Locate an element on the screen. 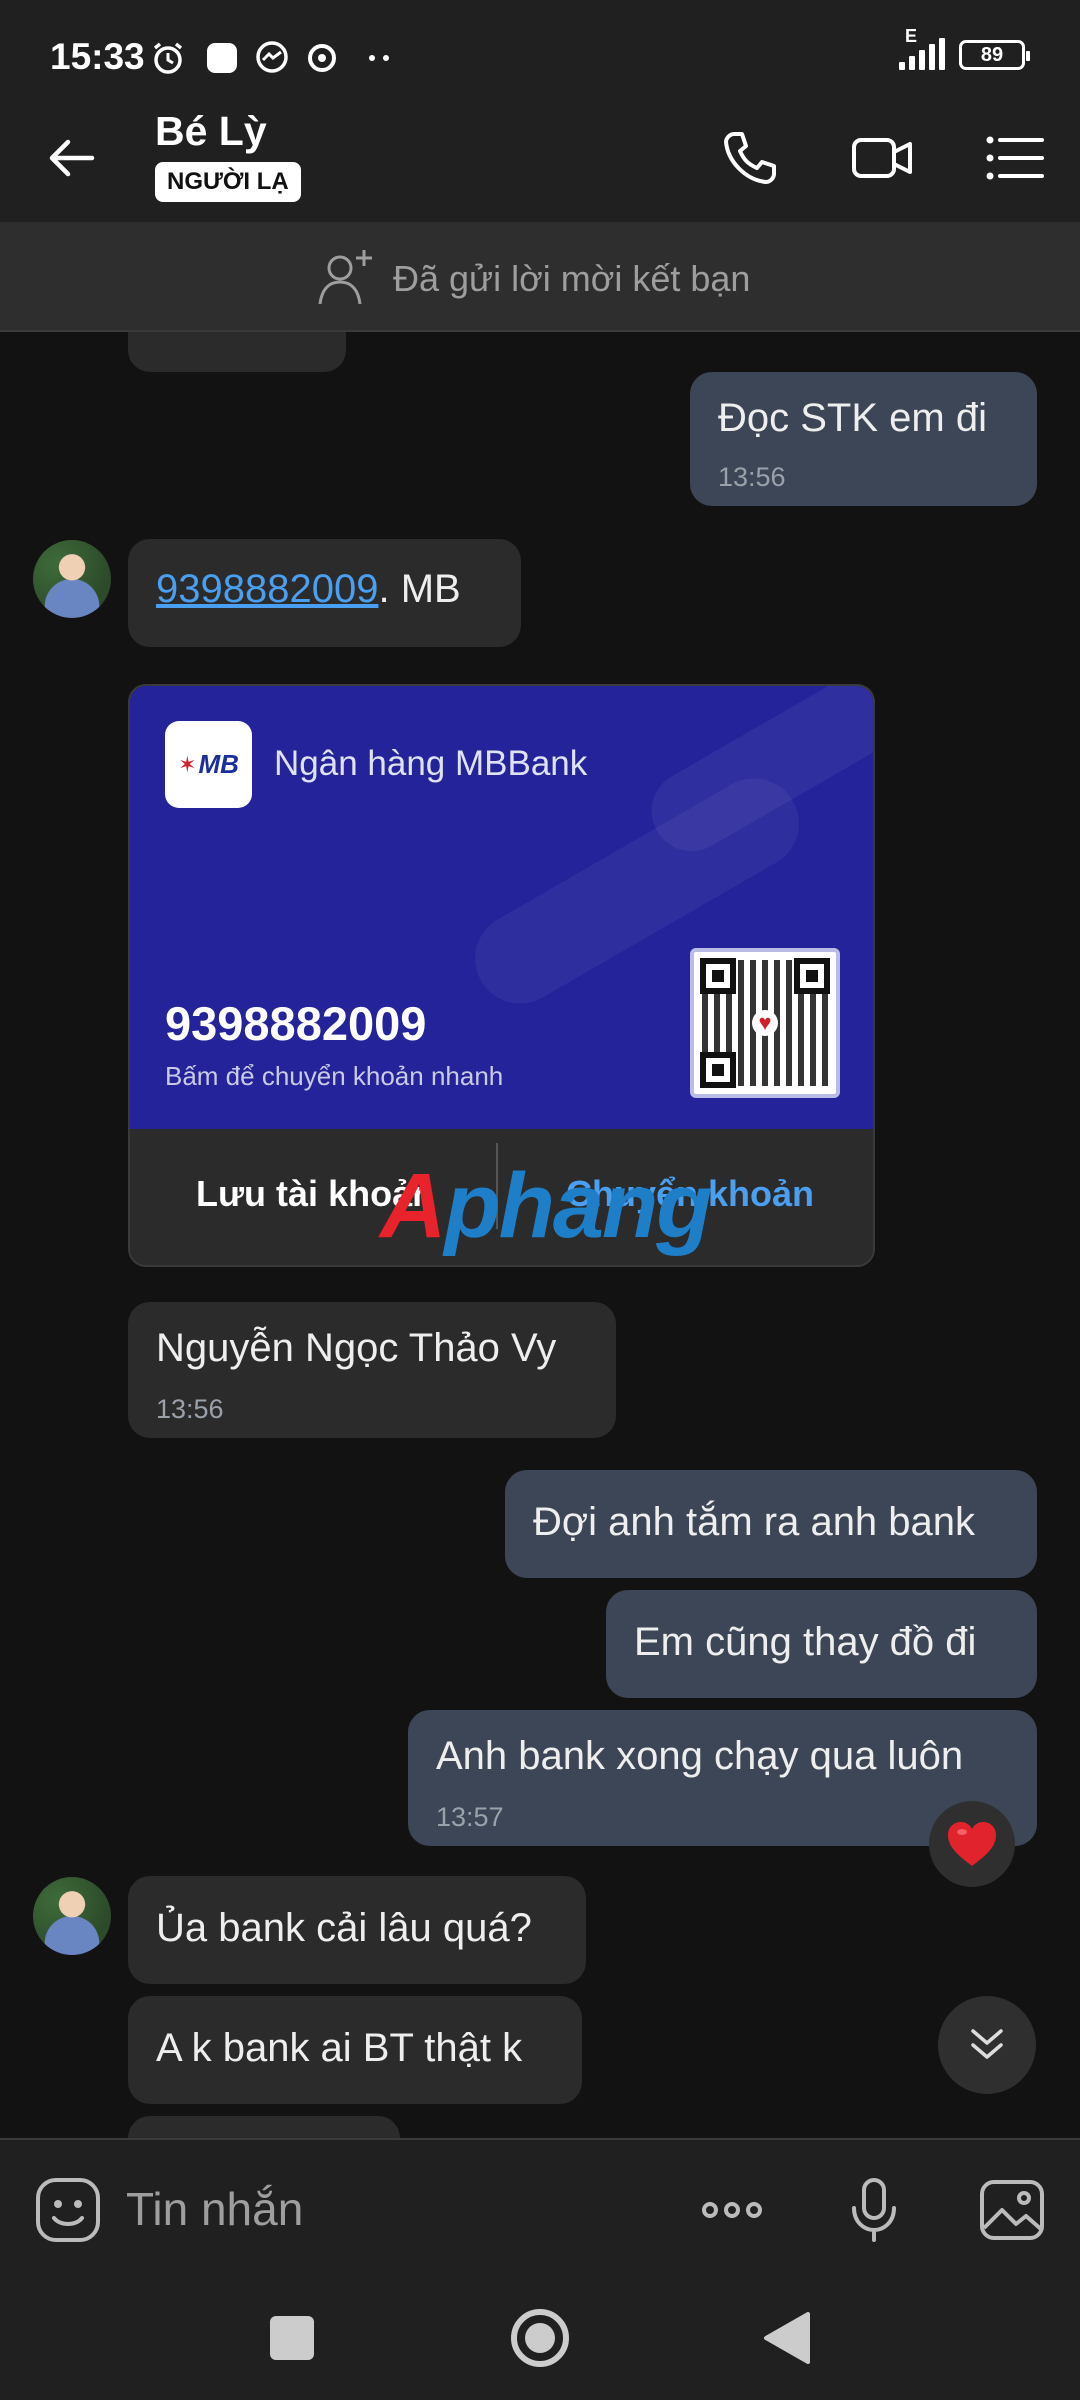 The image size is (1080, 2400). recent-apps-icon is located at coordinates (292, 2338).